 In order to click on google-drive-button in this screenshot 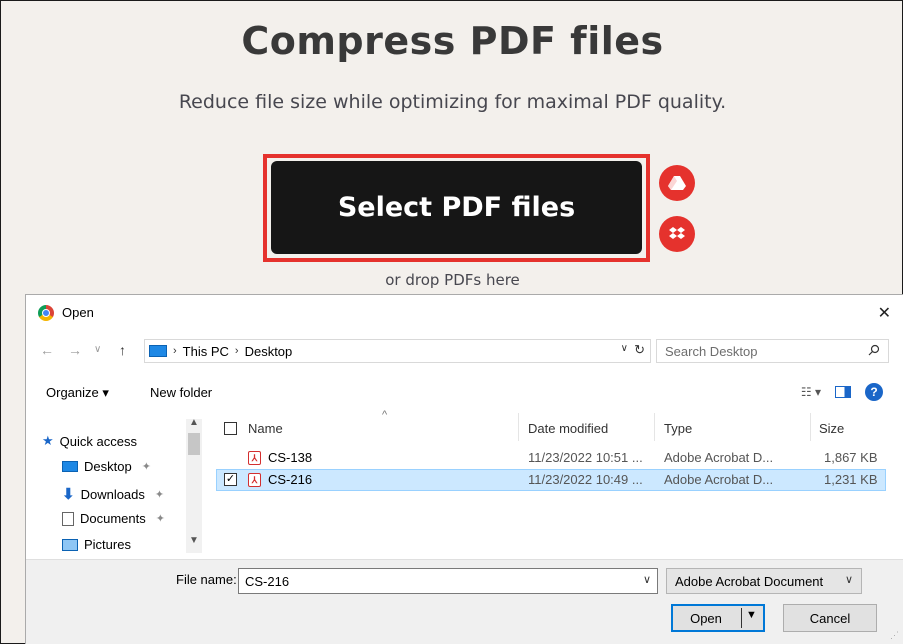, I will do `click(677, 183)`.